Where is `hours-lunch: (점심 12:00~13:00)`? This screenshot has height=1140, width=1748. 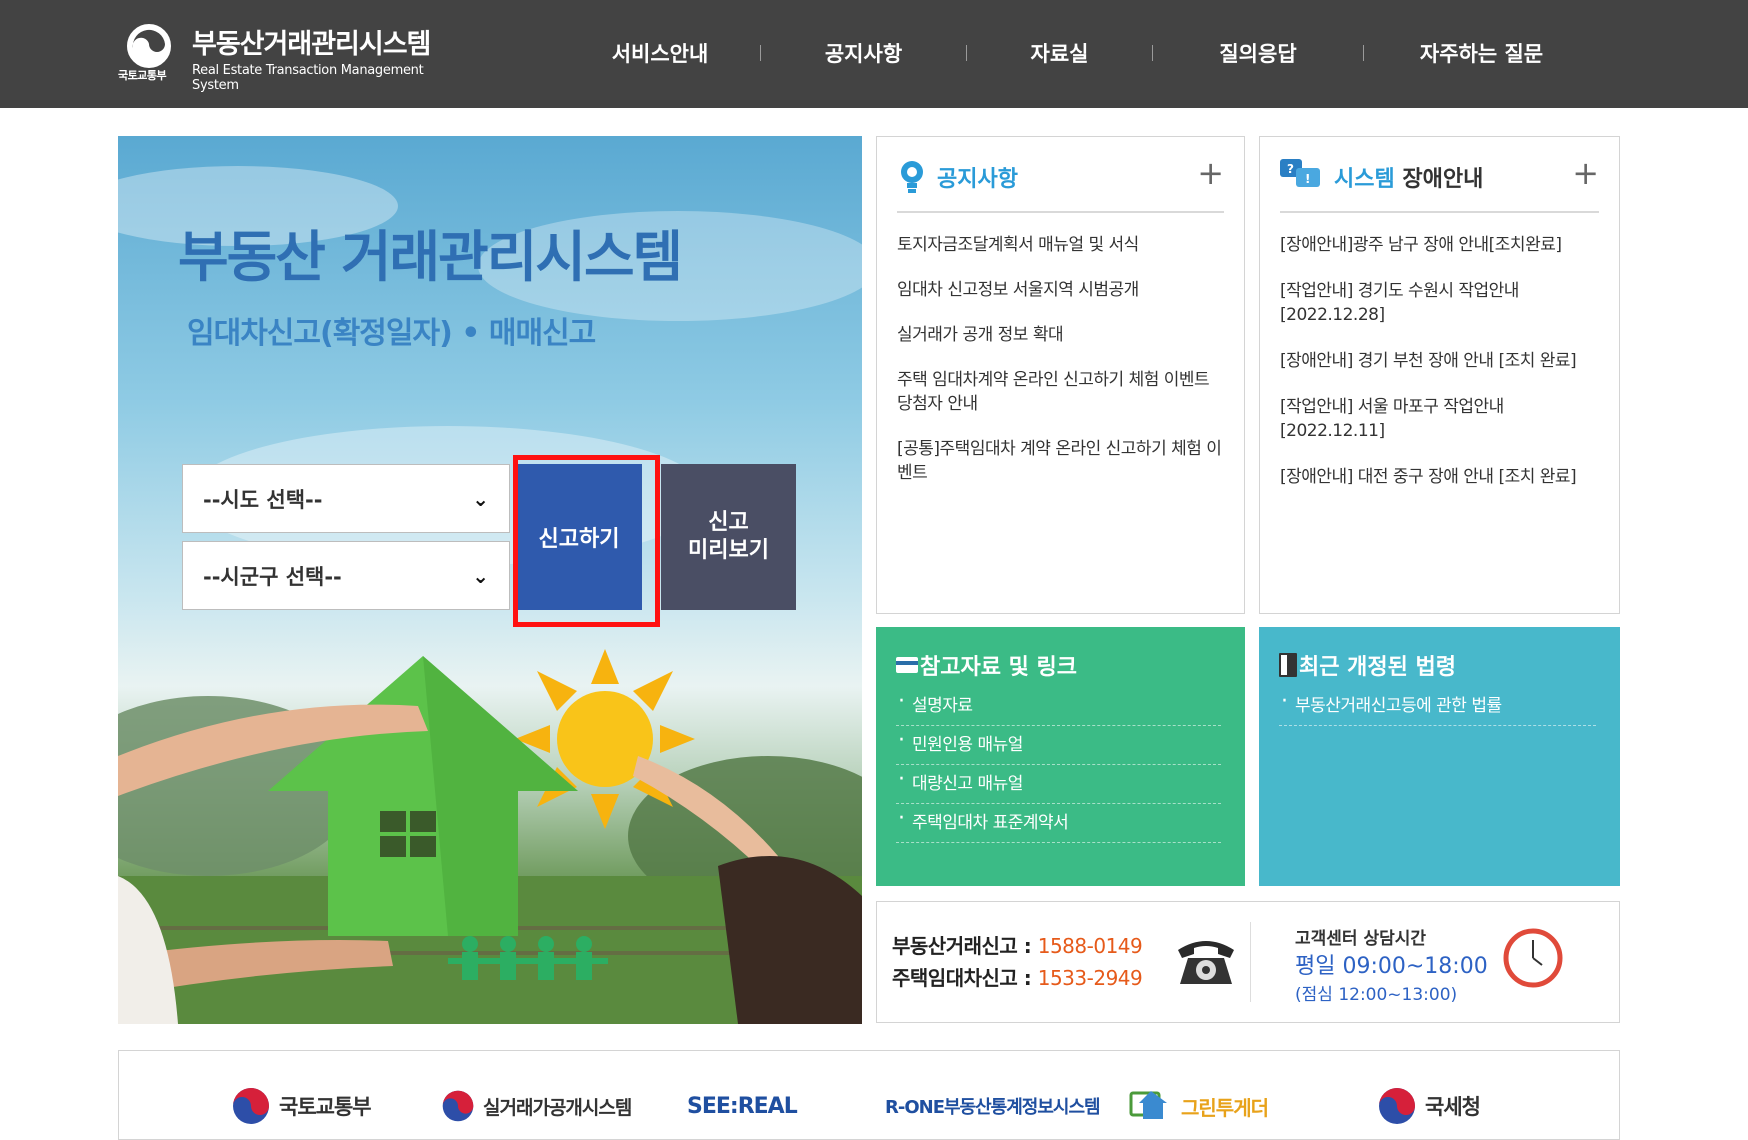 hours-lunch: (점심 12:00~13:00) is located at coordinates (1376, 995).